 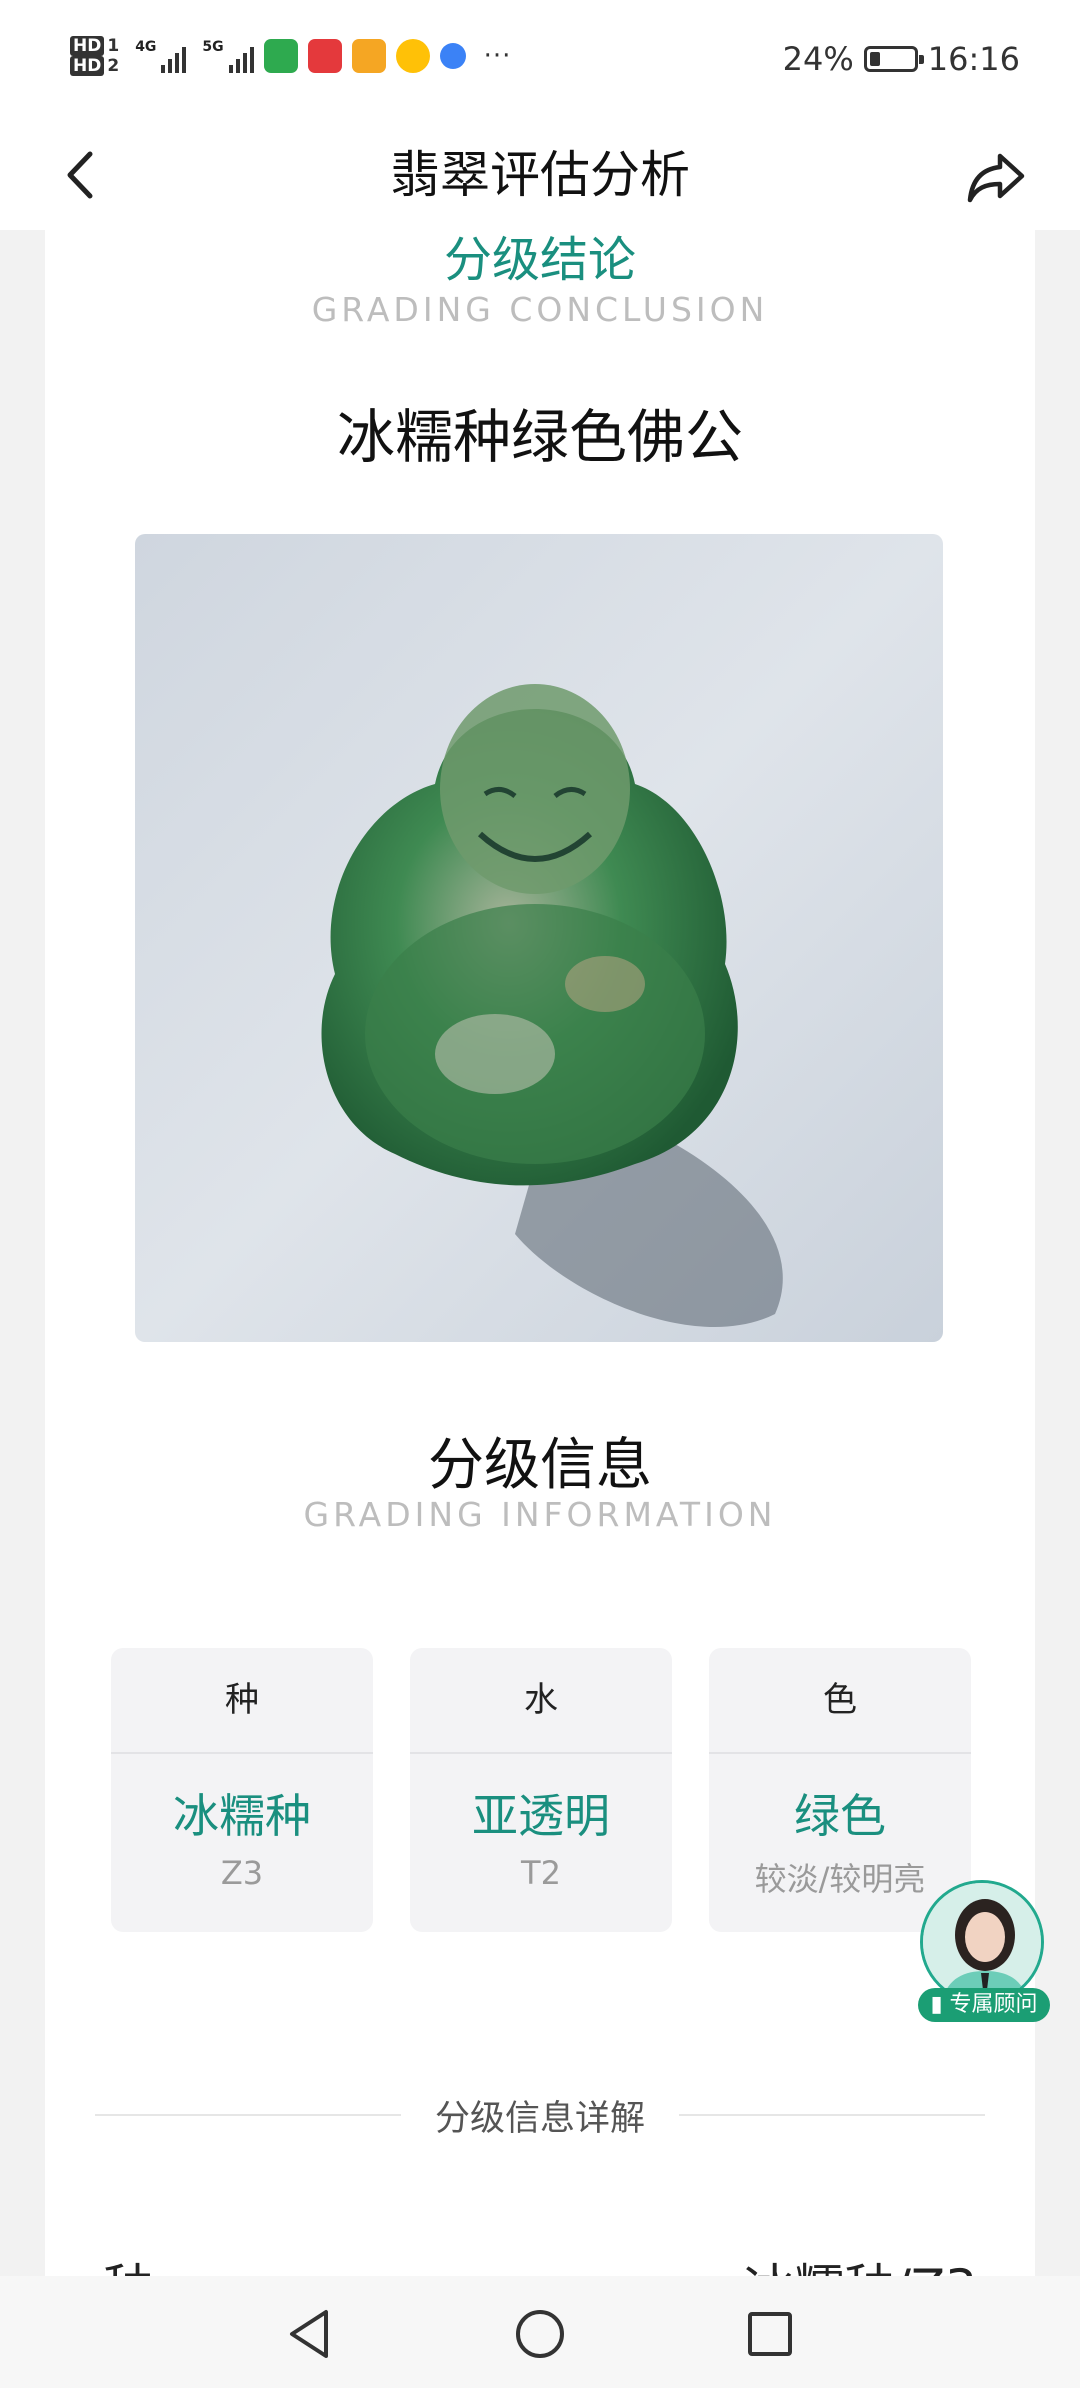 I want to click on grade-value: 冰糯种, so click(x=242, y=1816).